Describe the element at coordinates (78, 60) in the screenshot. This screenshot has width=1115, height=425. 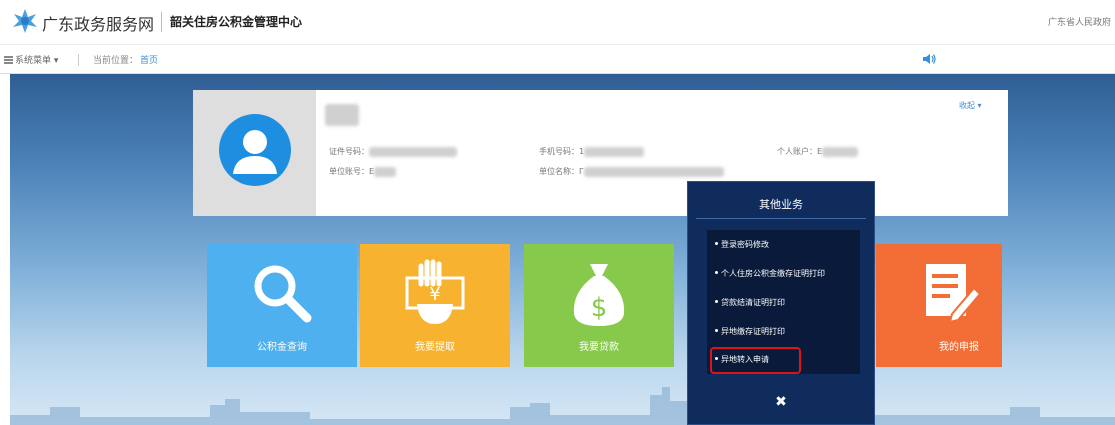
I see `nav-divider` at that location.